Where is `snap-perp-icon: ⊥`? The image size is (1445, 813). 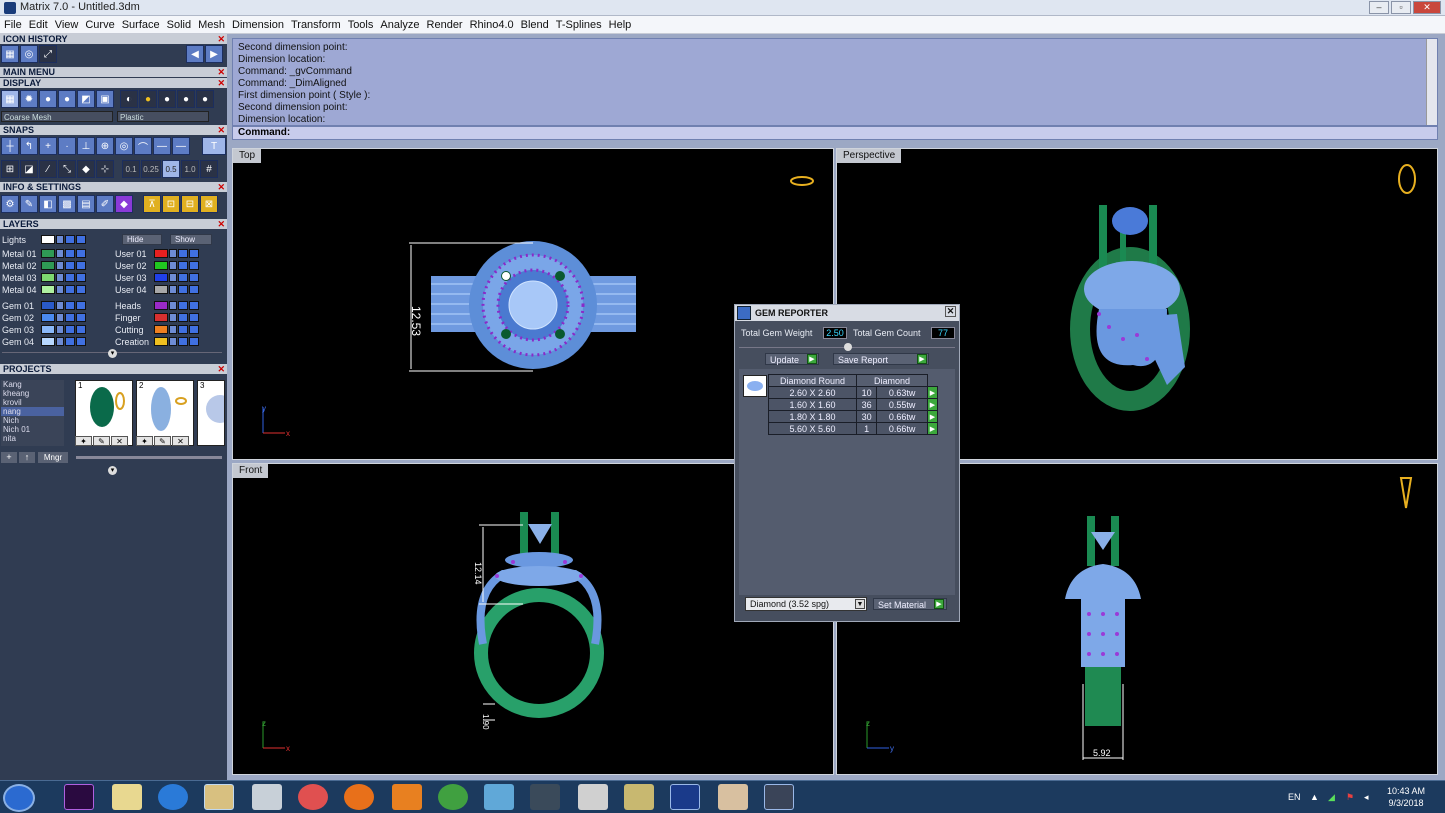 snap-perp-icon: ⊥ is located at coordinates (86, 146).